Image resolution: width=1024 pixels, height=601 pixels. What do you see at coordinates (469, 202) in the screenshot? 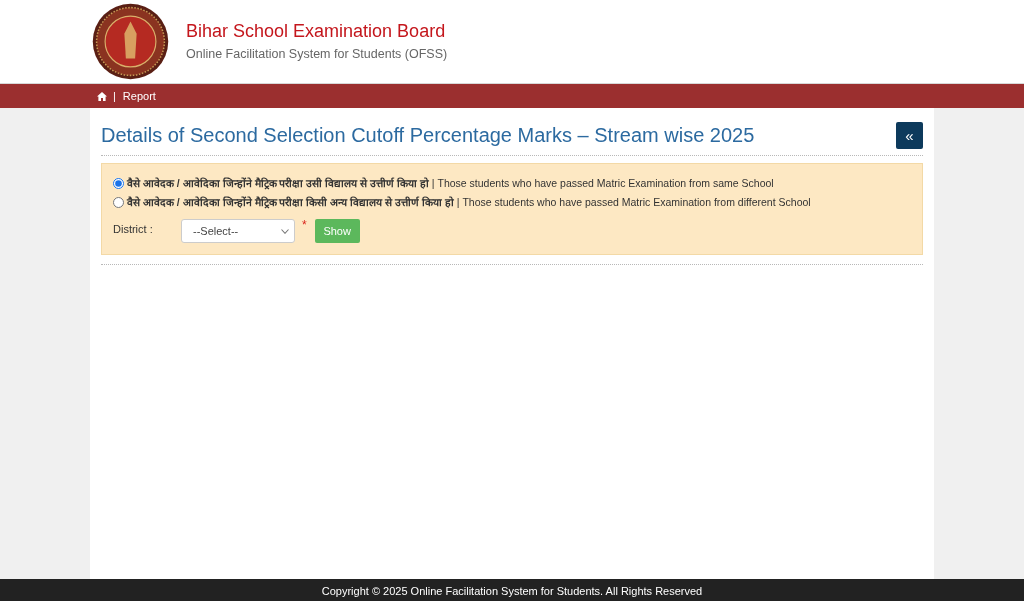
I see `option-label: वैसे आवेदक / आवेदिका जिन्होंने मैट्रिक परीक्षा किसी अन्य विद्यालय से उत्तीर्ण किया हो | Those students who have passed Matric Examination from different School` at bounding box center [469, 202].